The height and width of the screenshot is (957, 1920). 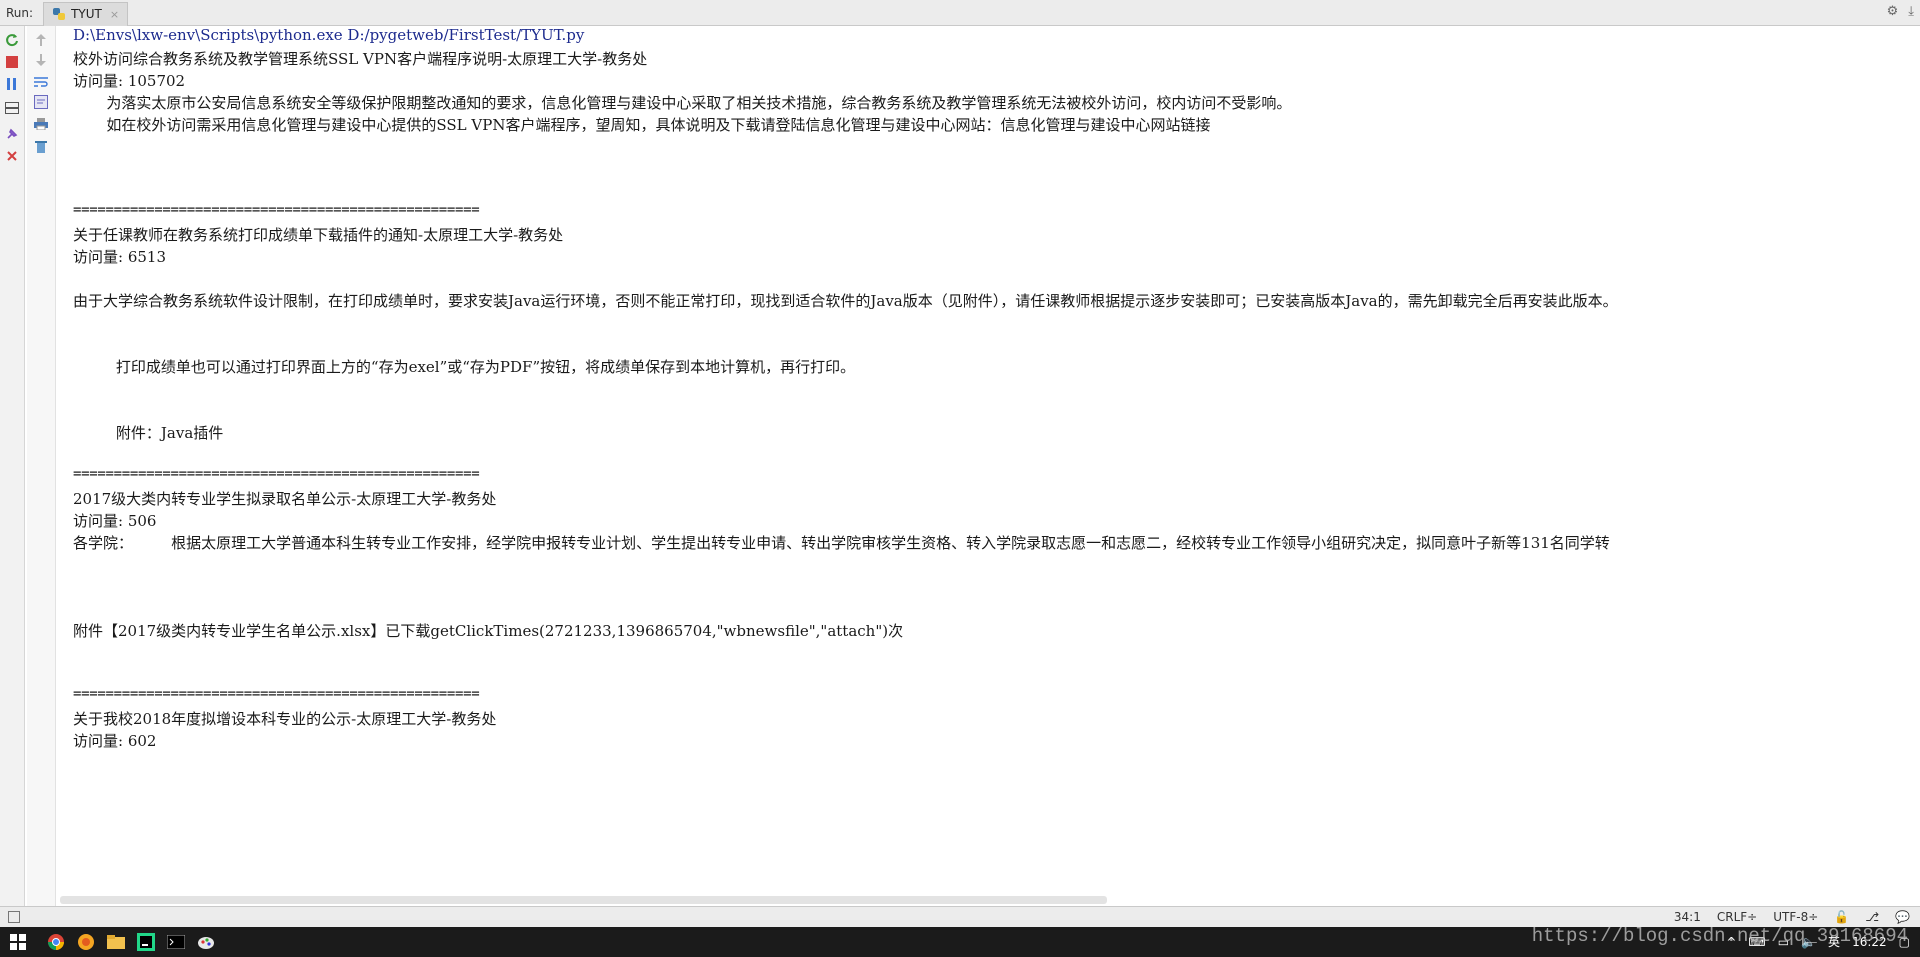 I want to click on scroll-to-end-icon, so click(x=41, y=102).